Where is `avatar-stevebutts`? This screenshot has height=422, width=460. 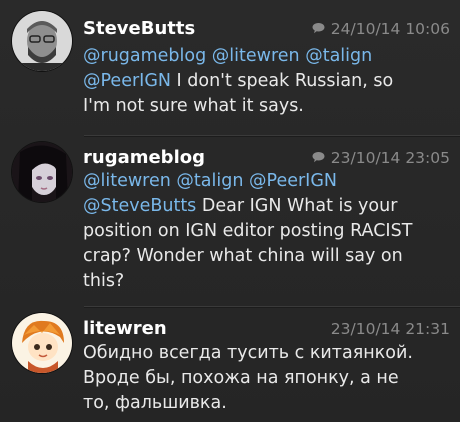
avatar-stevebutts is located at coordinates (42, 41).